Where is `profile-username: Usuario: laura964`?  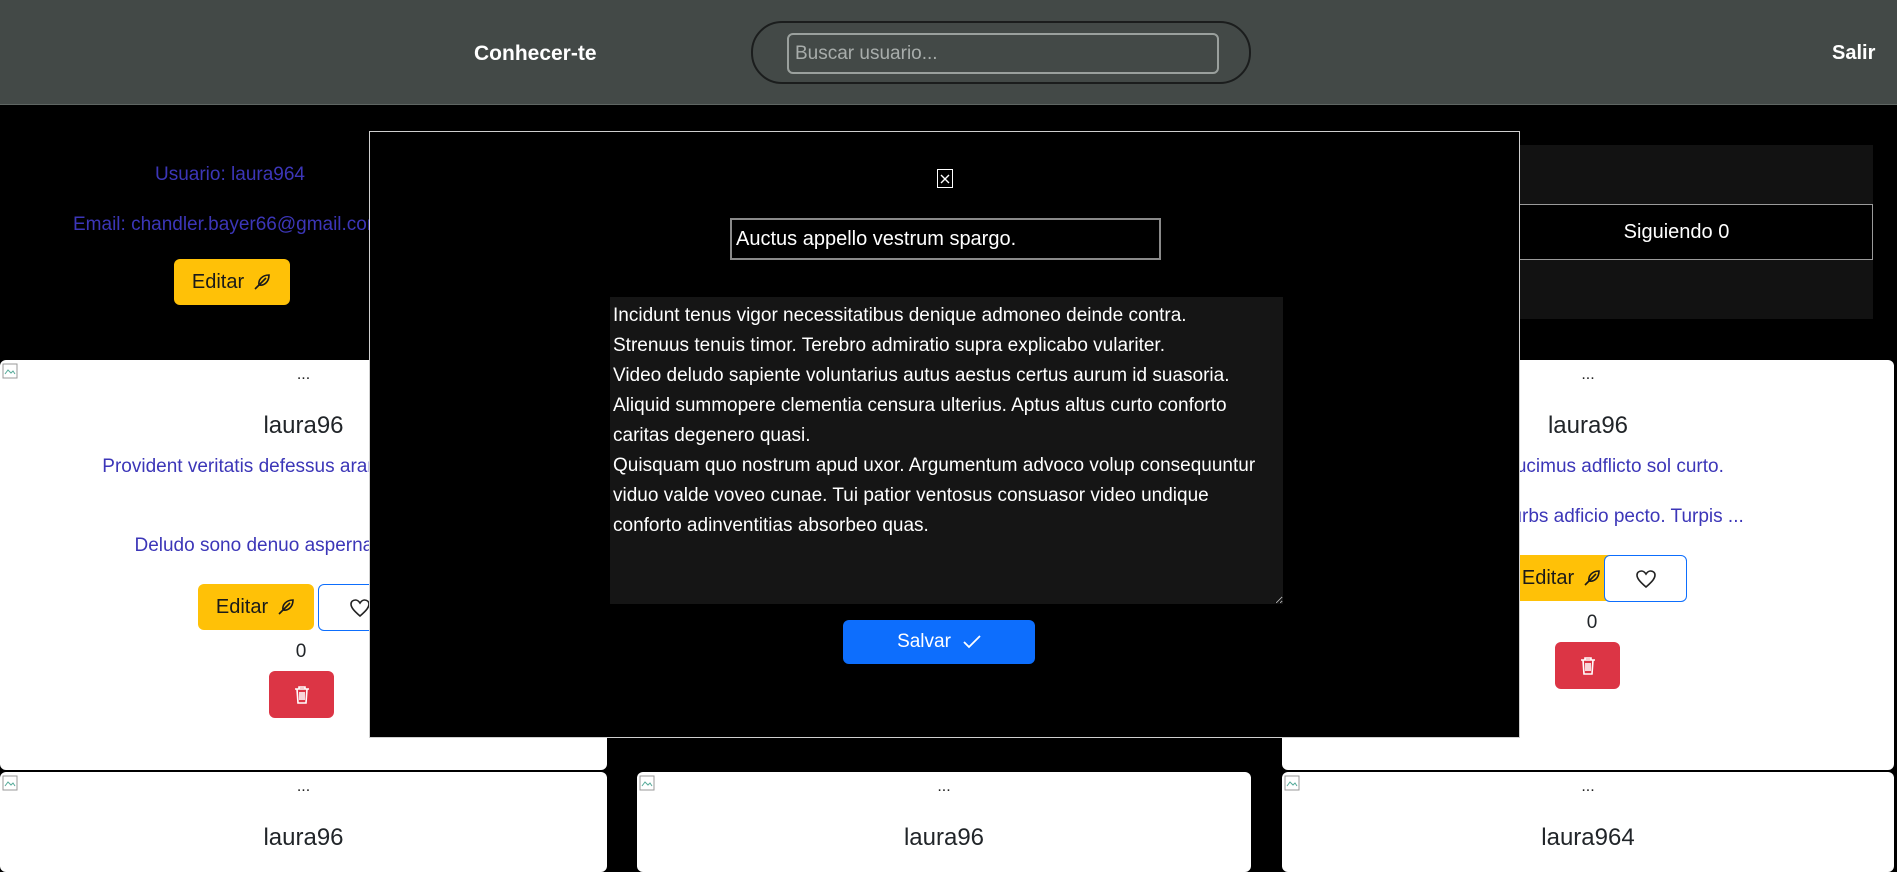
profile-username: Usuario: laura964 is located at coordinates (230, 174).